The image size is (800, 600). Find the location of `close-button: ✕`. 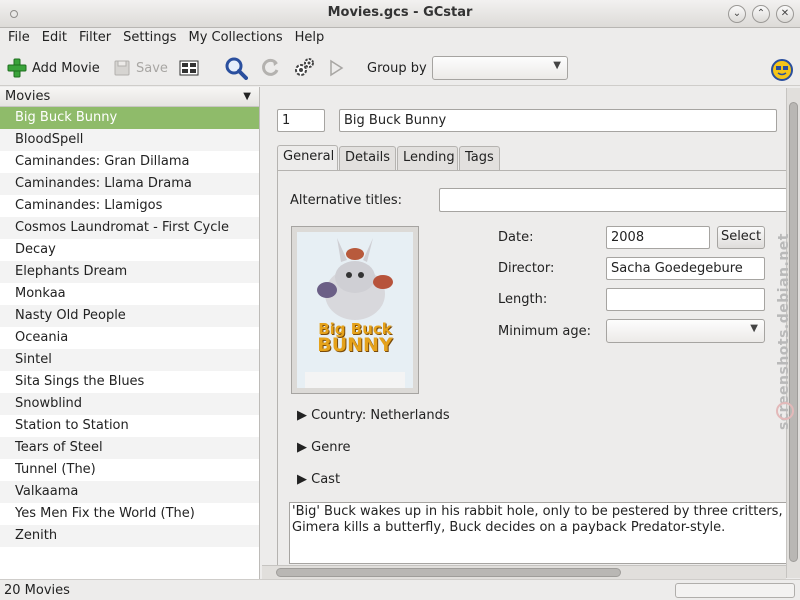

close-button: ✕ is located at coordinates (785, 14).